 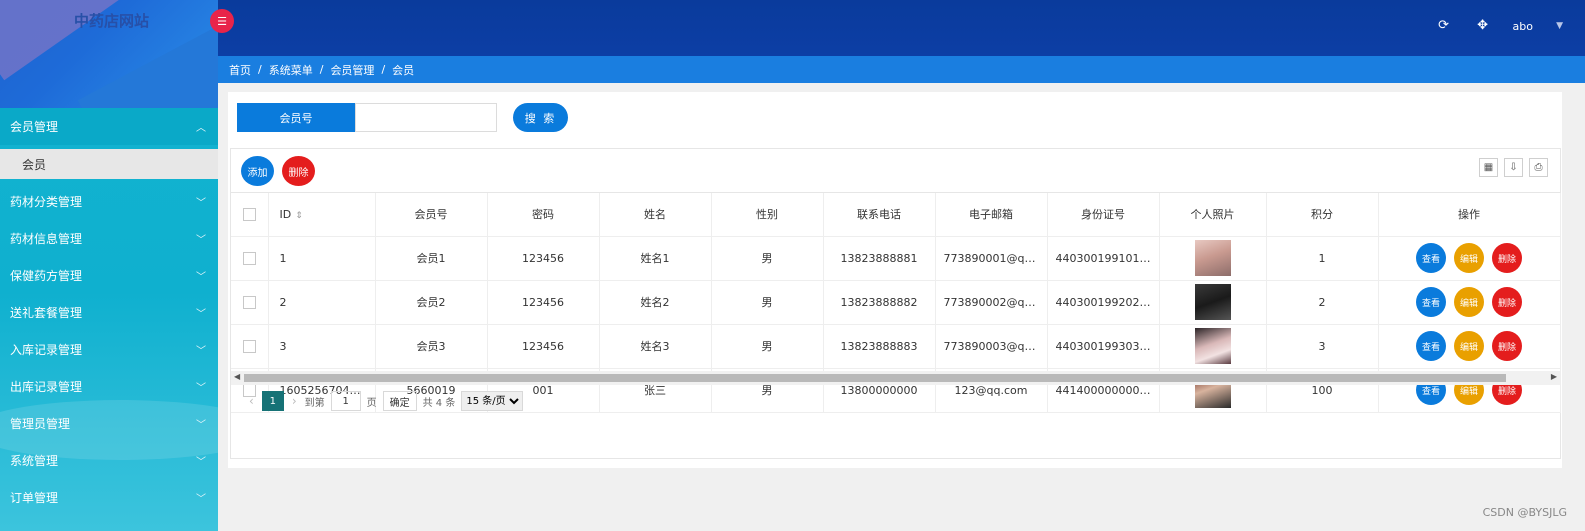 I want to click on cell-email: 773890003@qq.com, so click(x=991, y=346).